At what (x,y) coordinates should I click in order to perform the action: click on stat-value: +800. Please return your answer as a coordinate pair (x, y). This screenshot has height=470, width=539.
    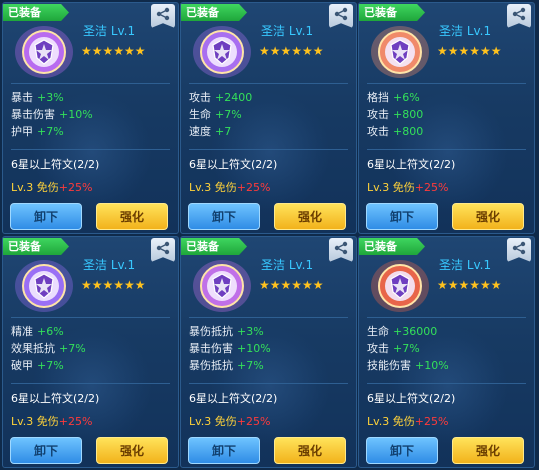
    Looking at the image, I should click on (408, 131).